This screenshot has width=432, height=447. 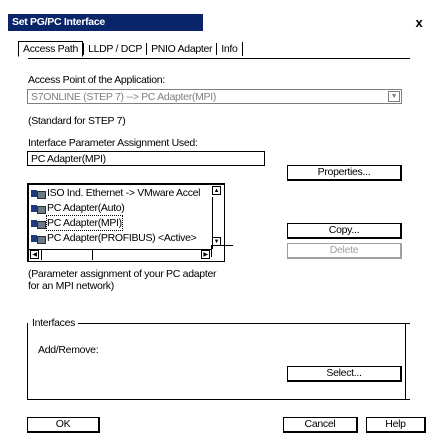 What do you see at coordinates (216, 190) in the screenshot?
I see `scroll-up-button: ▲` at bounding box center [216, 190].